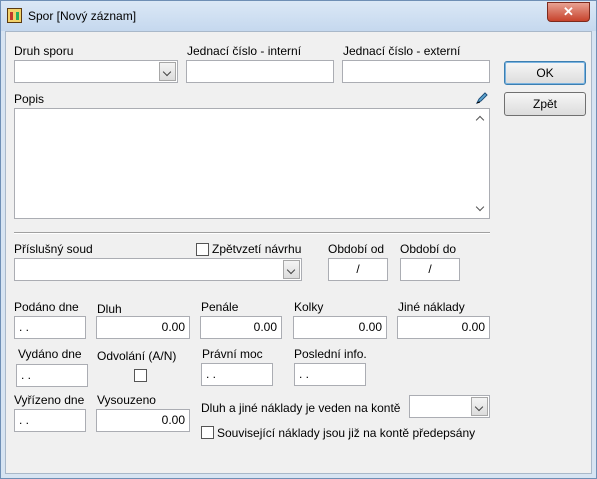  What do you see at coordinates (545, 73) in the screenshot?
I see `ok-button: OK` at bounding box center [545, 73].